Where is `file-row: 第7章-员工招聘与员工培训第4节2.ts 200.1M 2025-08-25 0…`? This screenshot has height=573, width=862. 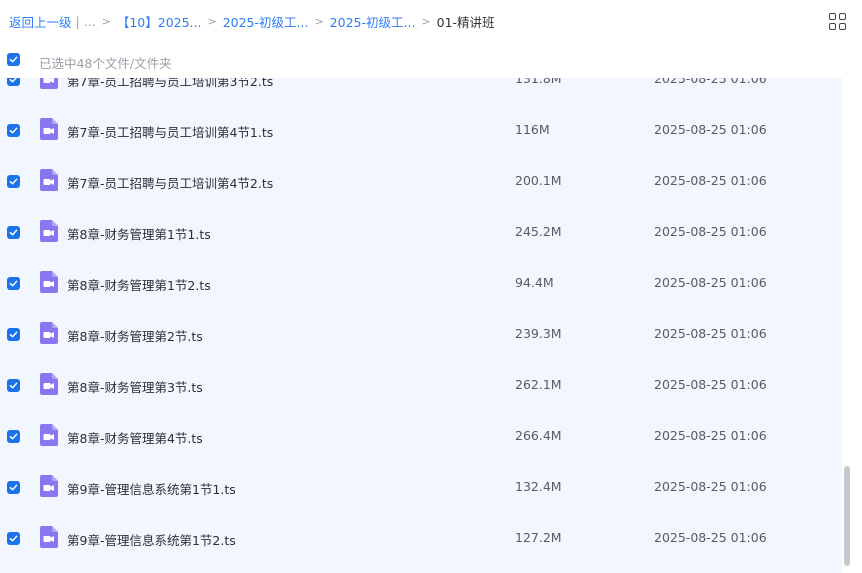 file-row: 第7章-员工招聘与员工培训第4节2.ts 200.1M 2025-08-25 0… is located at coordinates (421, 180).